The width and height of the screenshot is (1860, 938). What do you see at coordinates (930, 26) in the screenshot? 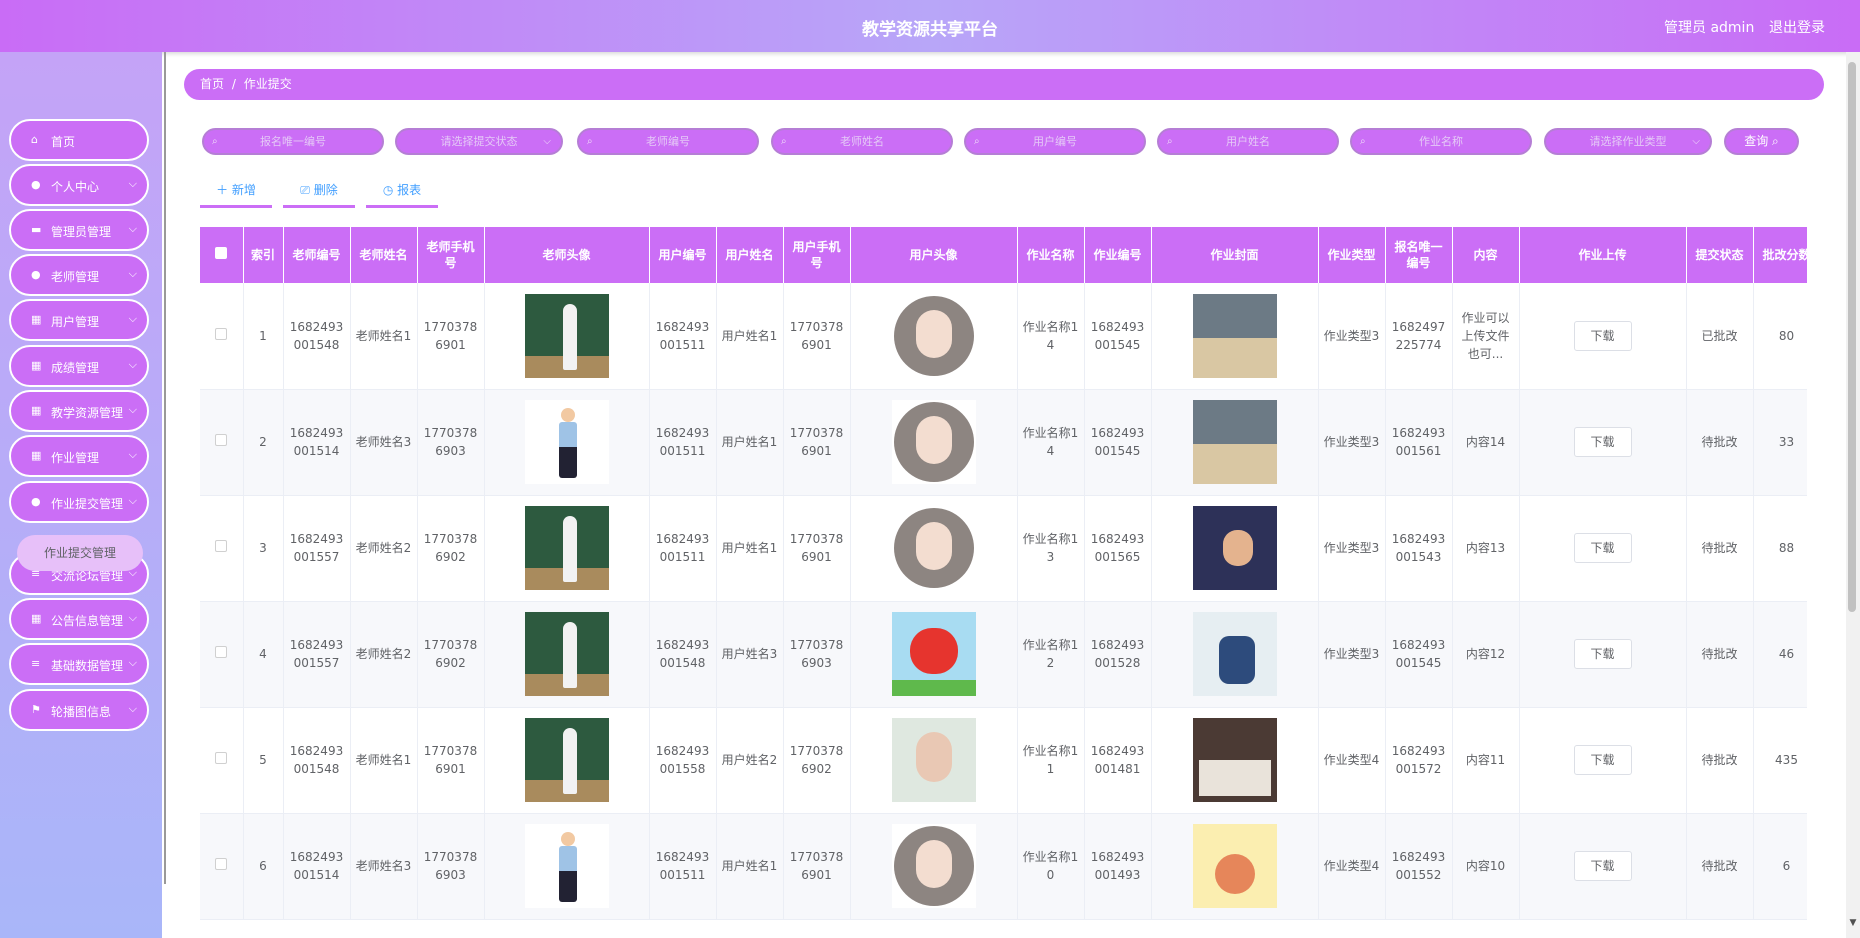
I see `top-navbar: 教学资源共享平台 管理员 admin 退出登录` at bounding box center [930, 26].